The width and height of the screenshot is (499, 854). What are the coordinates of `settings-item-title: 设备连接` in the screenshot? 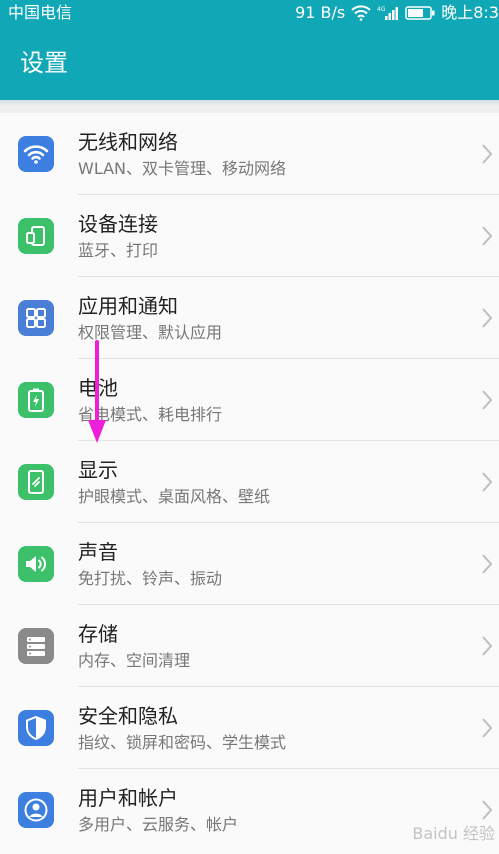 It's located at (118, 224).